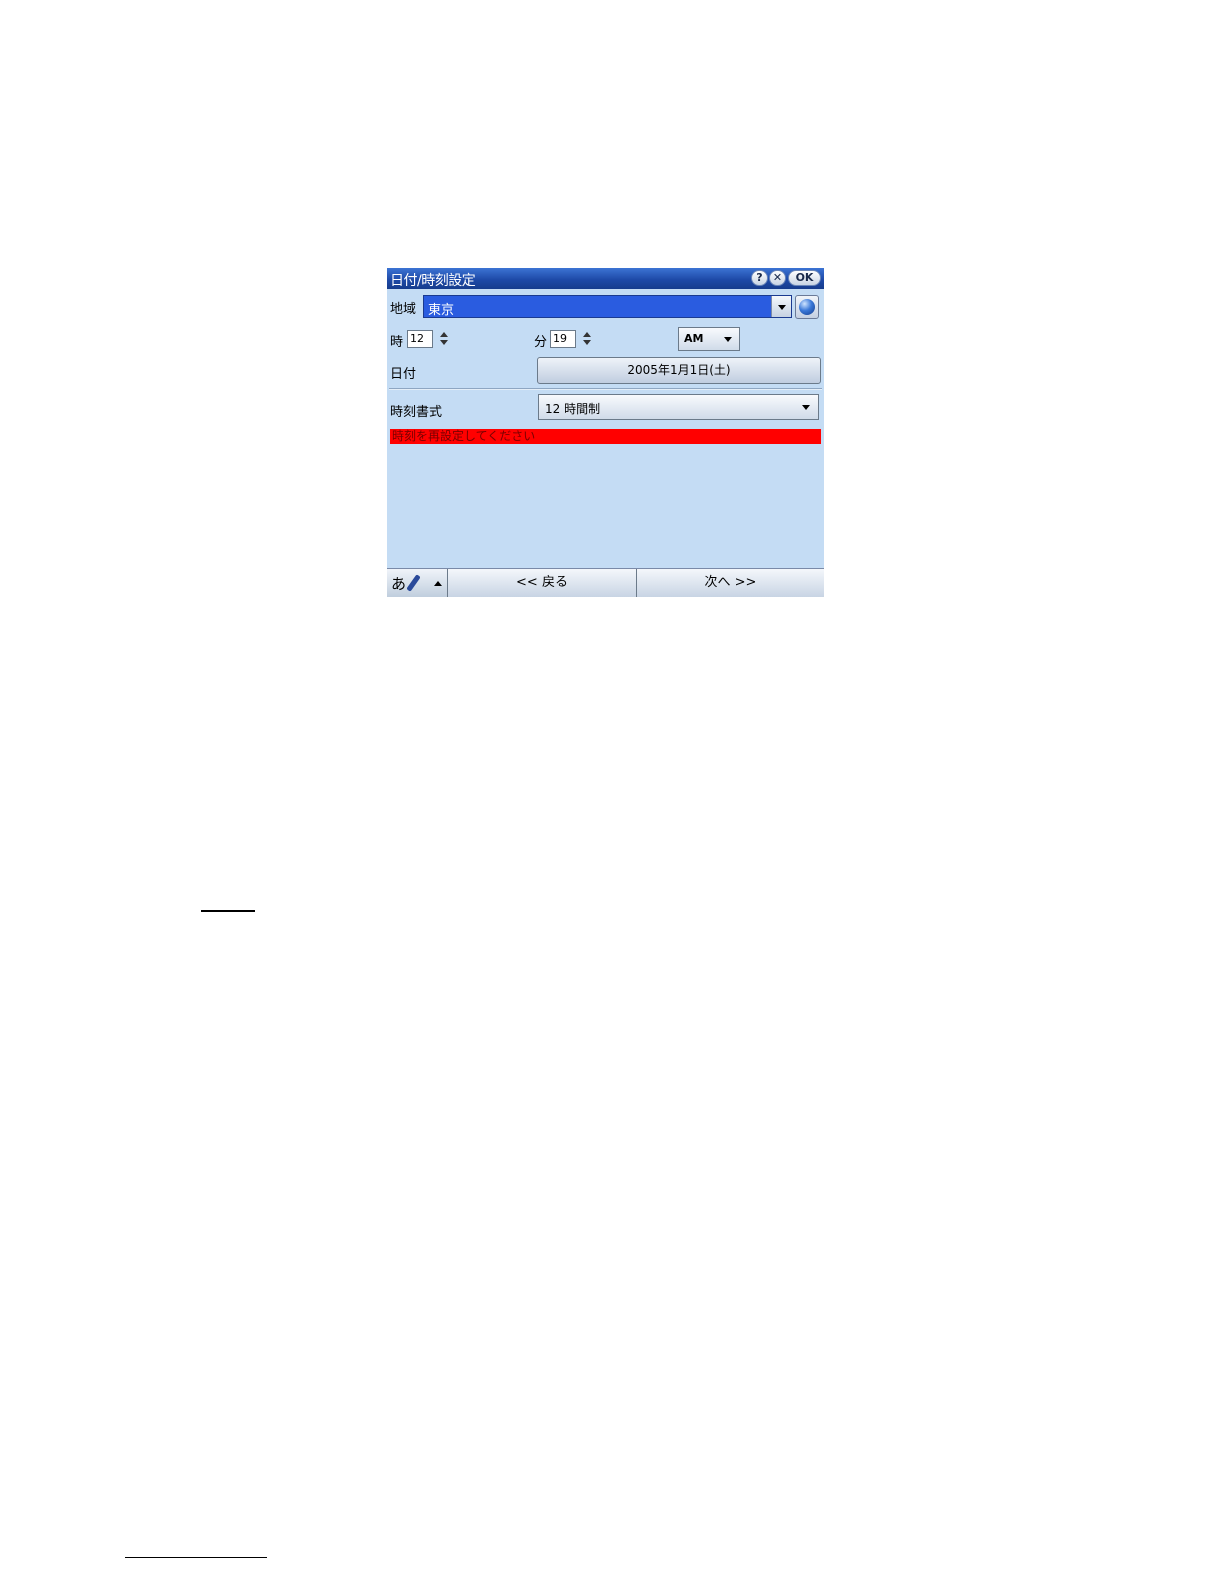  Describe the element at coordinates (441, 310) in the screenshot. I see `region-value: 東京` at that location.